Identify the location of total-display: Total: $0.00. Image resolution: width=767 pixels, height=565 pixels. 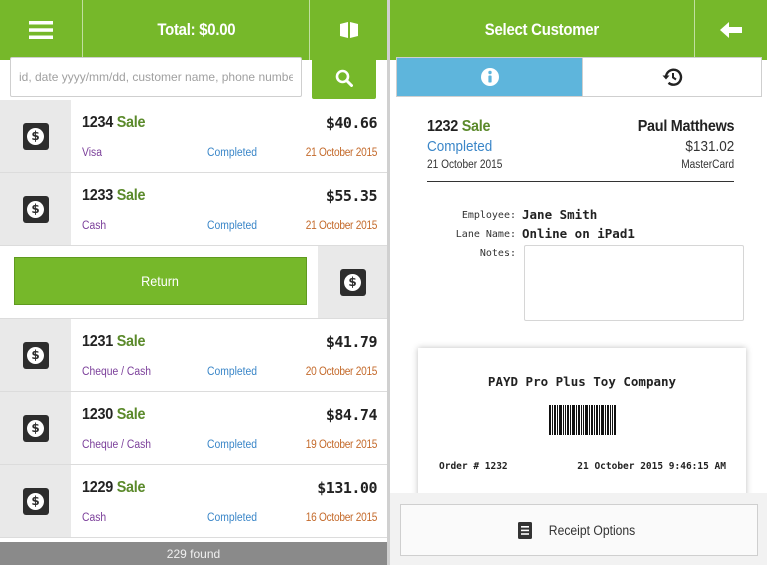
(196, 30).